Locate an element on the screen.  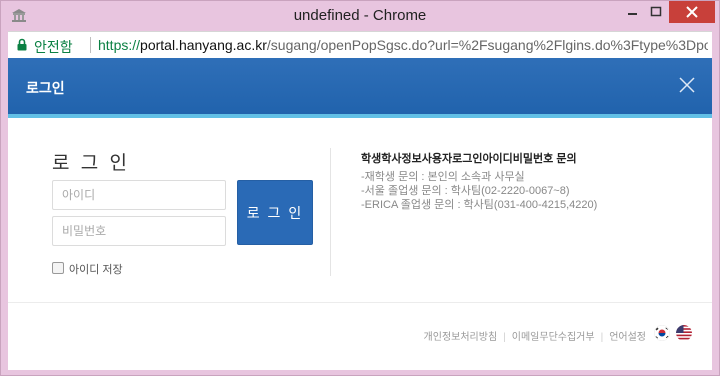
id-input is located at coordinates (139, 195).